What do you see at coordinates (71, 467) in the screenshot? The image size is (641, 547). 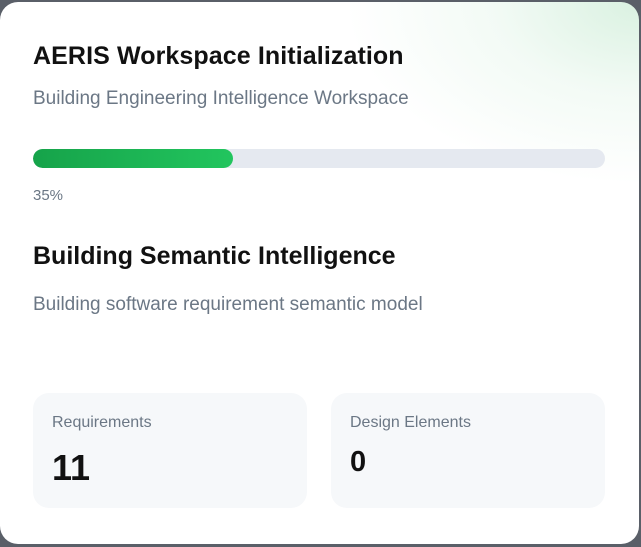 I see `stat-value: 11` at bounding box center [71, 467].